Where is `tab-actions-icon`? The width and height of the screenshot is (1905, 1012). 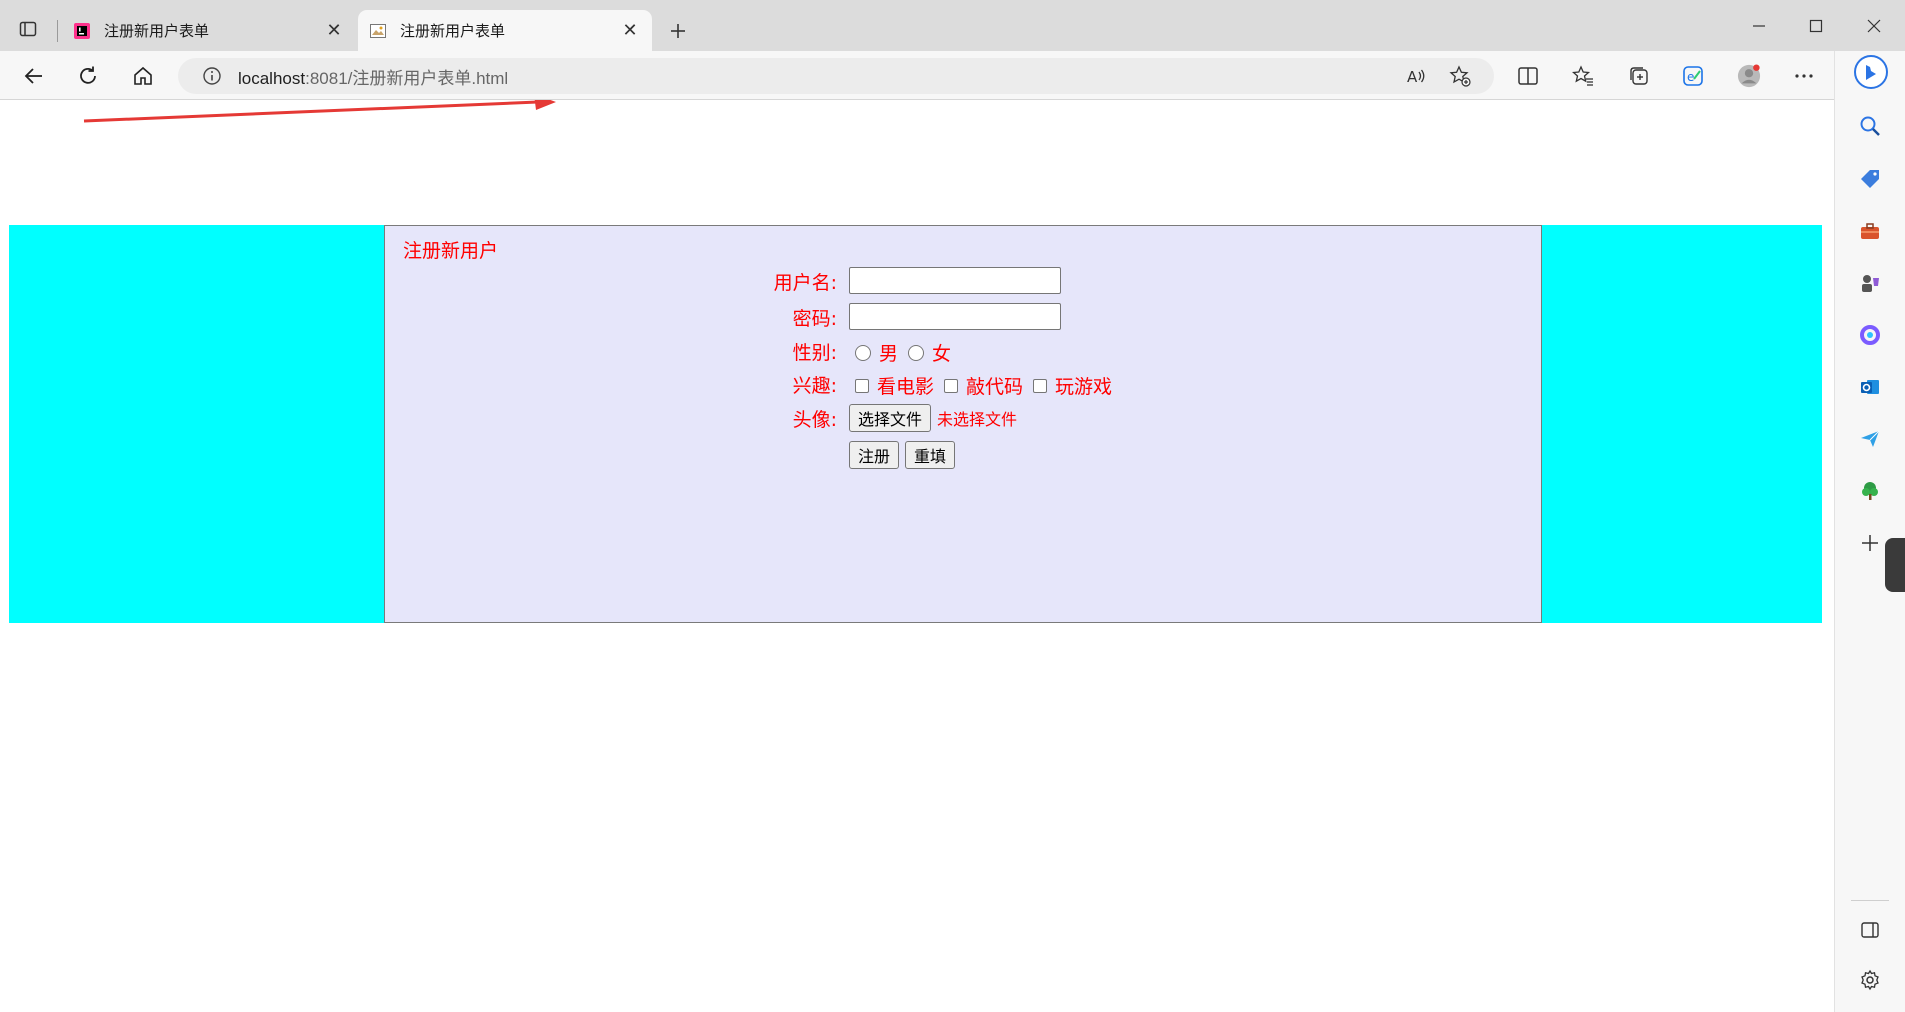 tab-actions-icon is located at coordinates (28, 29).